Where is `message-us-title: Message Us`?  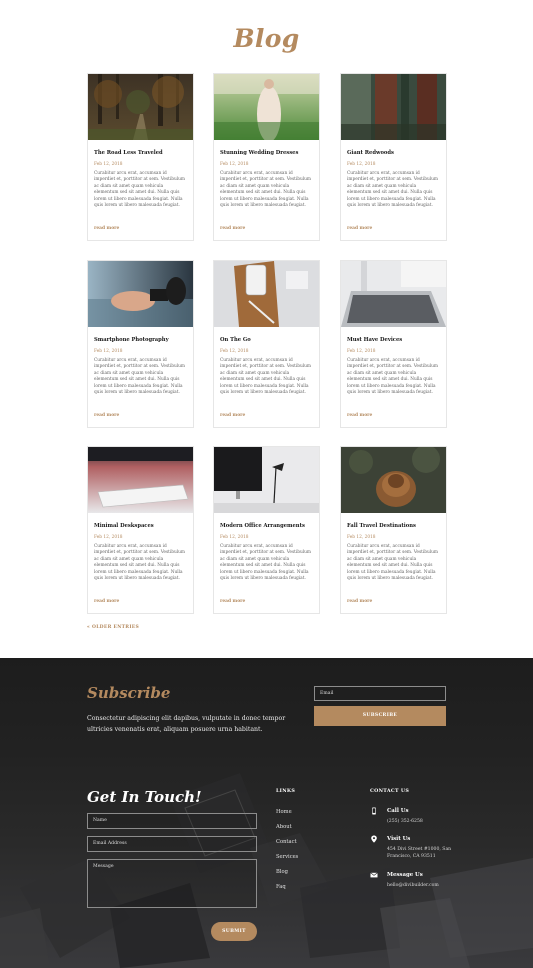 message-us-title: Message Us is located at coordinates (405, 875).